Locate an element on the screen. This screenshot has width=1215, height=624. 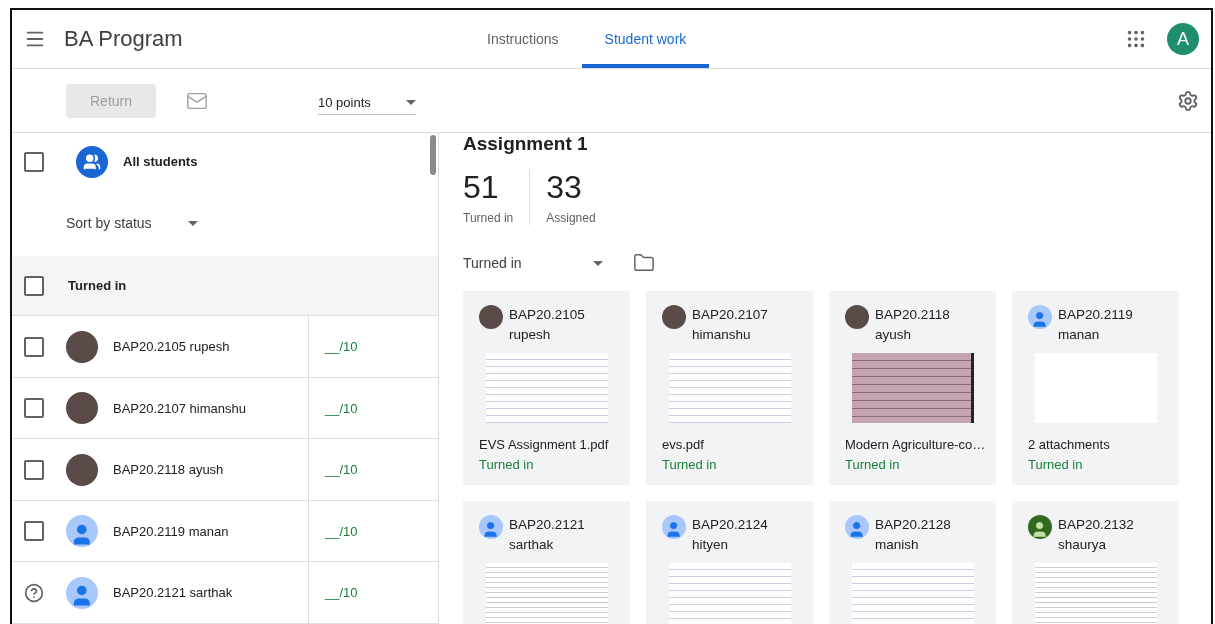
student-name: BAP20.2118 ayush is located at coordinates (168, 470).